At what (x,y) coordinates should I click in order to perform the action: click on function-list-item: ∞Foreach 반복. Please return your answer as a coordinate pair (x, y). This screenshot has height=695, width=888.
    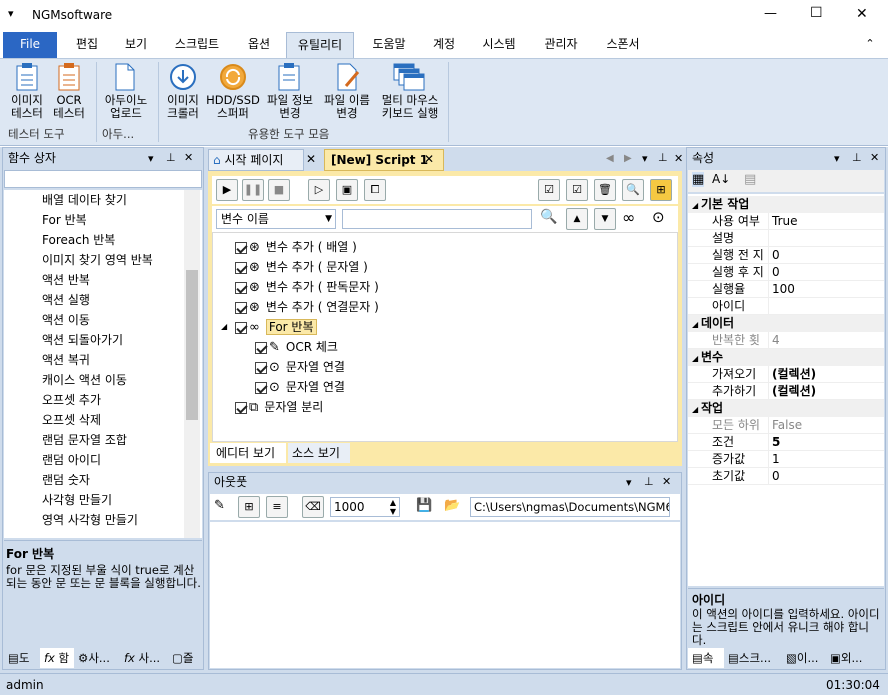
    Looking at the image, I should click on (114, 240).